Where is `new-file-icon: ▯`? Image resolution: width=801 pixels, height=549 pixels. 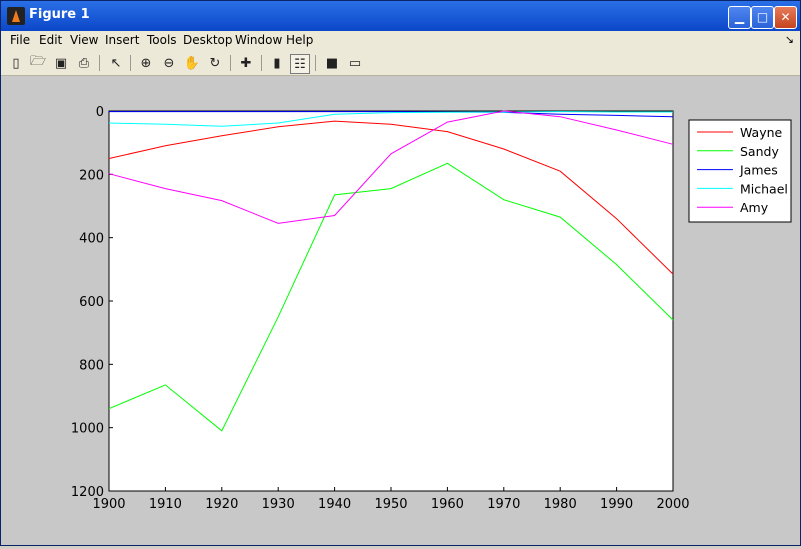 new-file-icon: ▯ is located at coordinates (16, 63).